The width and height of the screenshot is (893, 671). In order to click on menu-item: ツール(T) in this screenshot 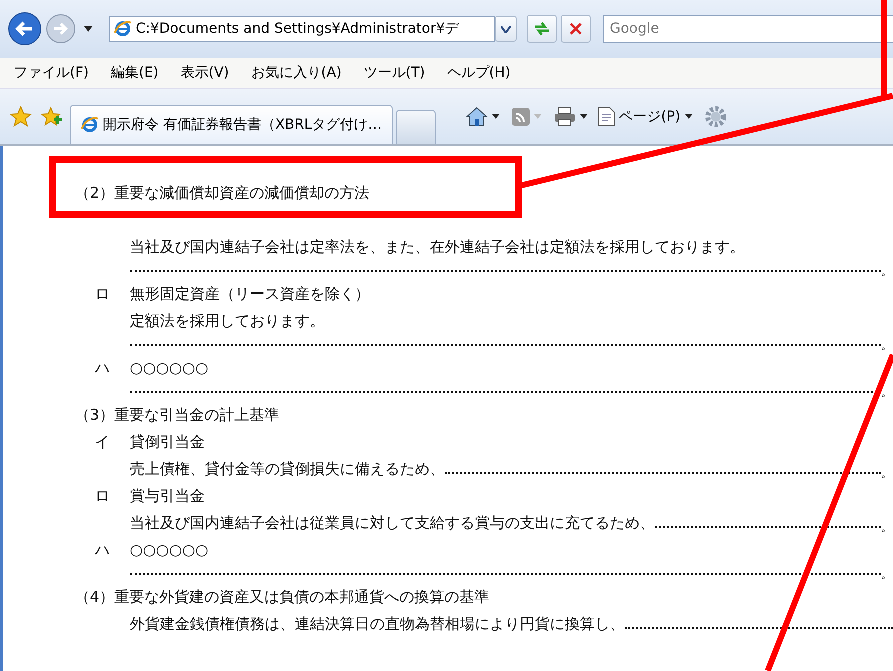, I will do `click(395, 73)`.